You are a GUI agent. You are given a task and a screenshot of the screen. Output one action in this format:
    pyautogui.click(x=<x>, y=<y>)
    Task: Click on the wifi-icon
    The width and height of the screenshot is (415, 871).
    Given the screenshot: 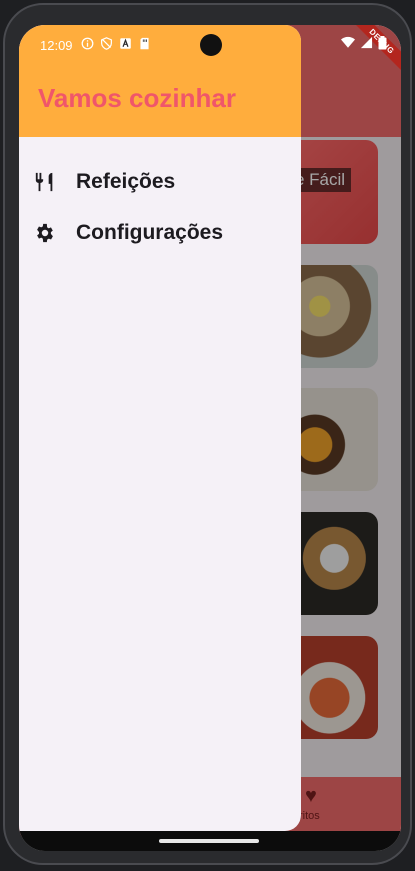 What is the action you would take?
    pyautogui.click(x=348, y=42)
    